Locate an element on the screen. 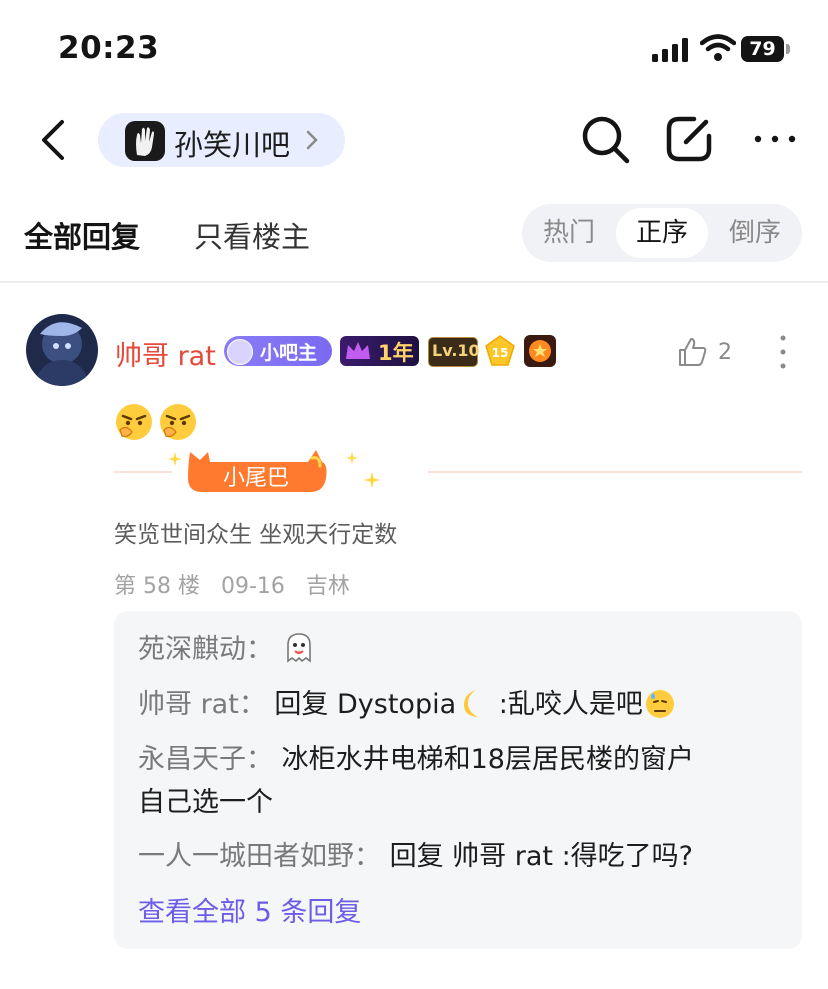 The height and width of the screenshot is (989, 828). sort-hot: 热门 is located at coordinates (569, 233).